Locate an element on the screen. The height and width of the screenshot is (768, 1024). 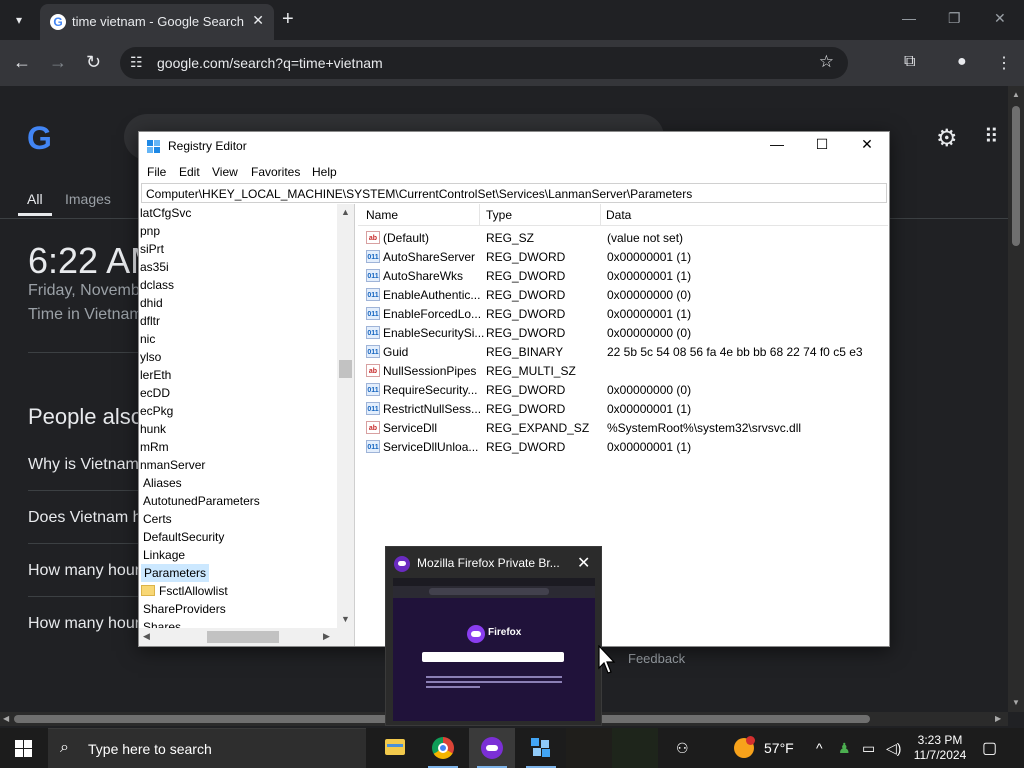
tree-item: nmanServer is located at coordinates (172, 465).